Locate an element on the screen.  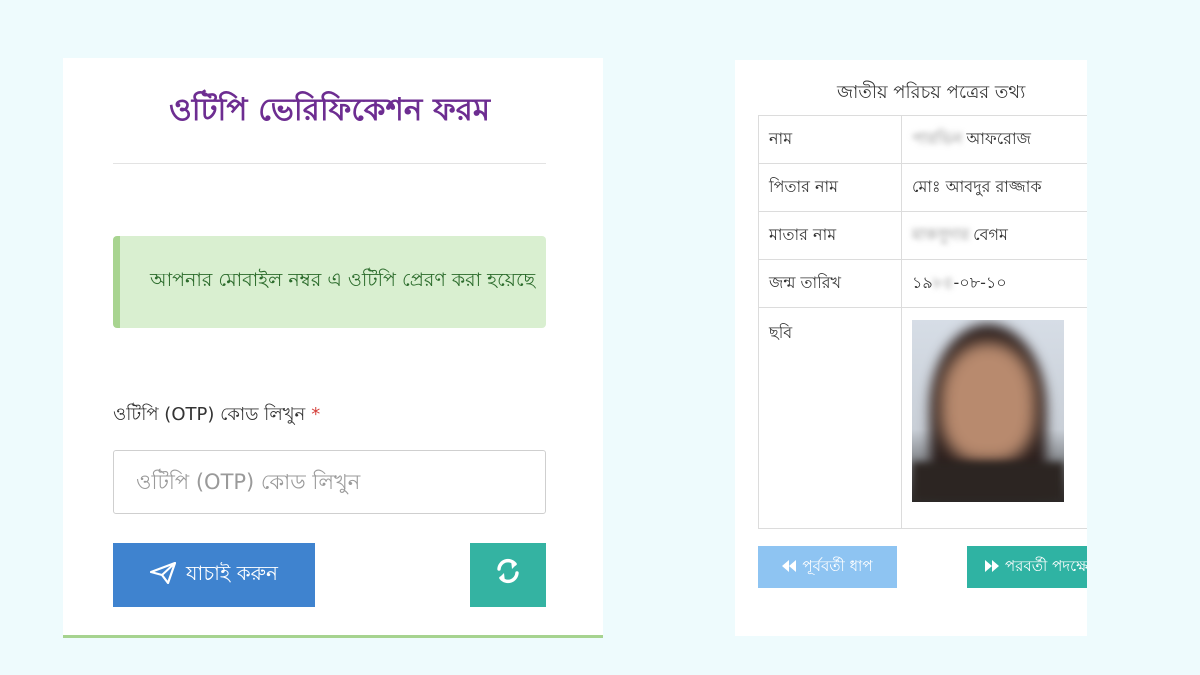
value-text: -০৮-১০ is located at coordinates (980, 282).